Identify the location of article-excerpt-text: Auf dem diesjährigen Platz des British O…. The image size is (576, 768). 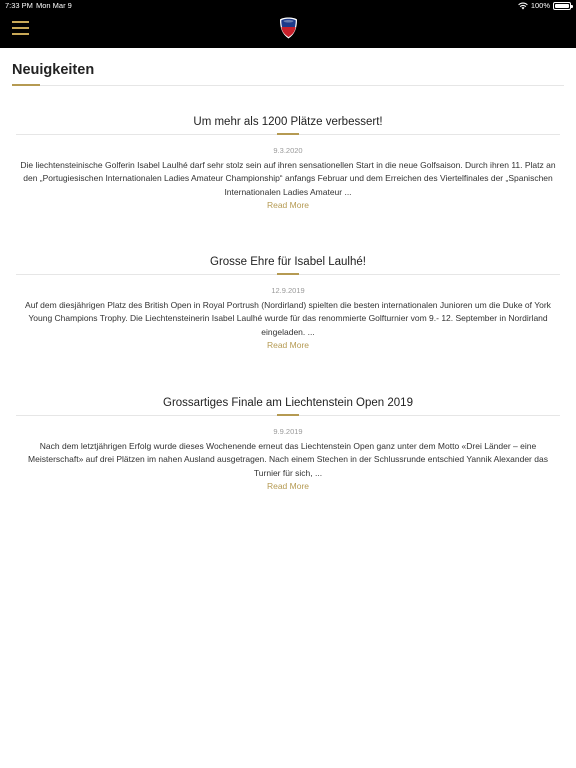
(288, 318).